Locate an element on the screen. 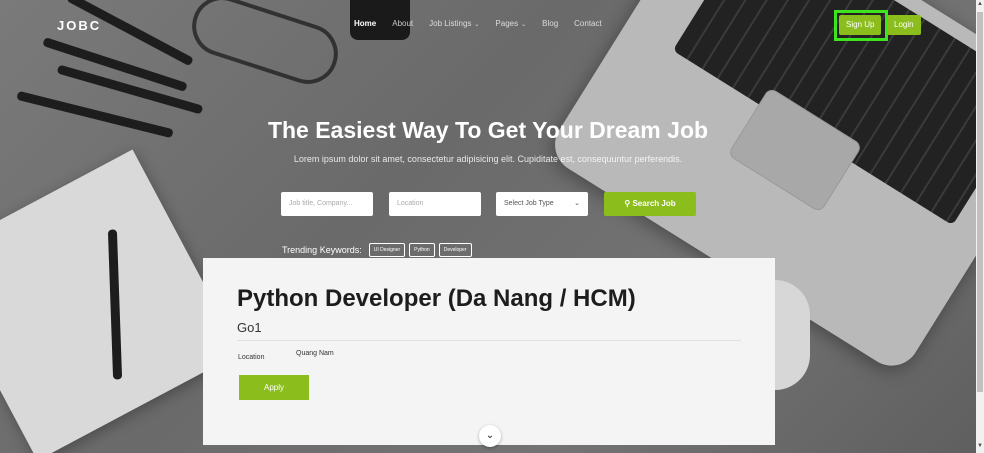  search-icon: ⚲ is located at coordinates (627, 203).